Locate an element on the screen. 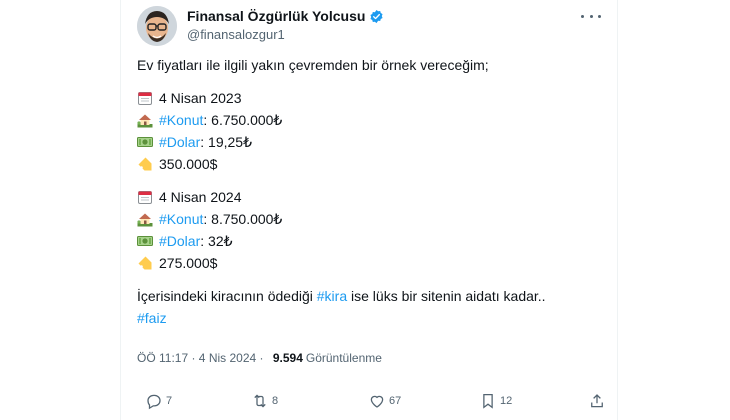 The image size is (730, 420). hashtag-faiz: #faiz is located at coordinates (152, 318).